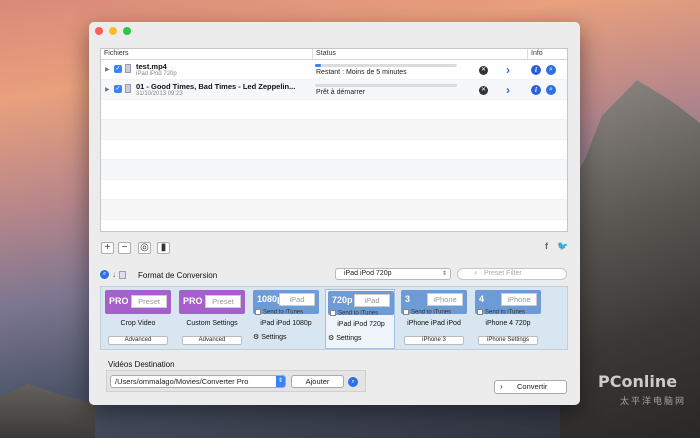 The width and height of the screenshot is (700, 438). I want to click on add-file-button: +, so click(107, 248).